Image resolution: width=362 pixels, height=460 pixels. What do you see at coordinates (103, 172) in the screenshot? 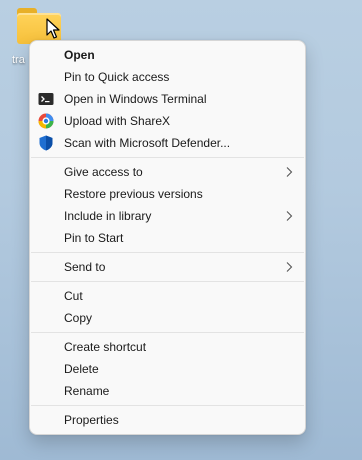
I see `menu-item-label: Give access to` at bounding box center [103, 172].